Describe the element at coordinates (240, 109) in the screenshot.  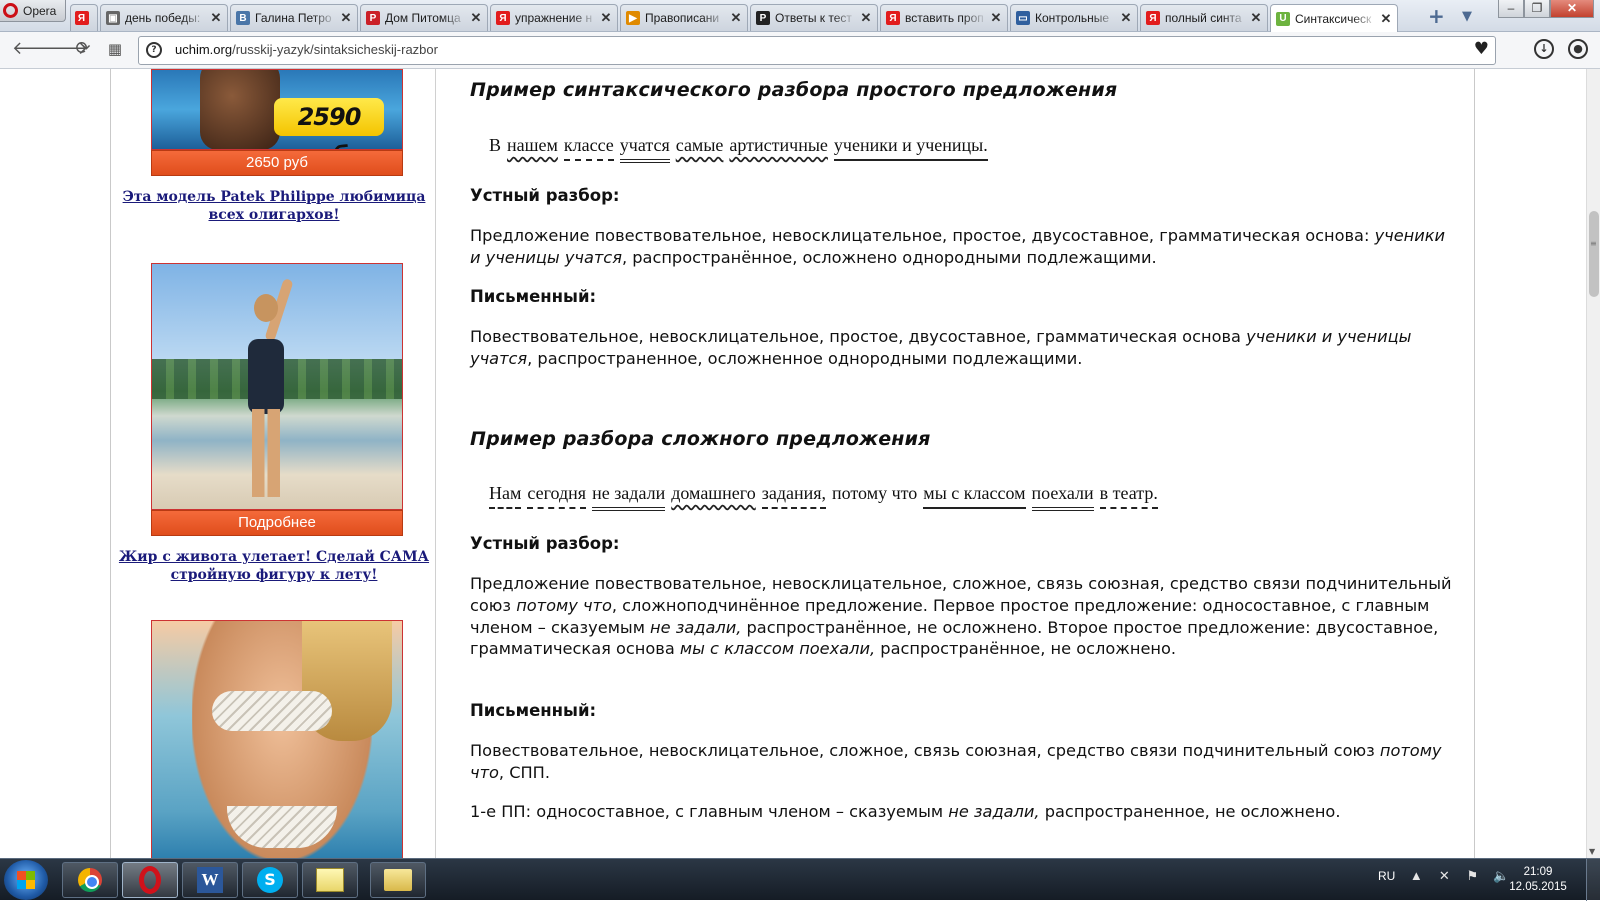
I see `watch-strap-graphic` at that location.